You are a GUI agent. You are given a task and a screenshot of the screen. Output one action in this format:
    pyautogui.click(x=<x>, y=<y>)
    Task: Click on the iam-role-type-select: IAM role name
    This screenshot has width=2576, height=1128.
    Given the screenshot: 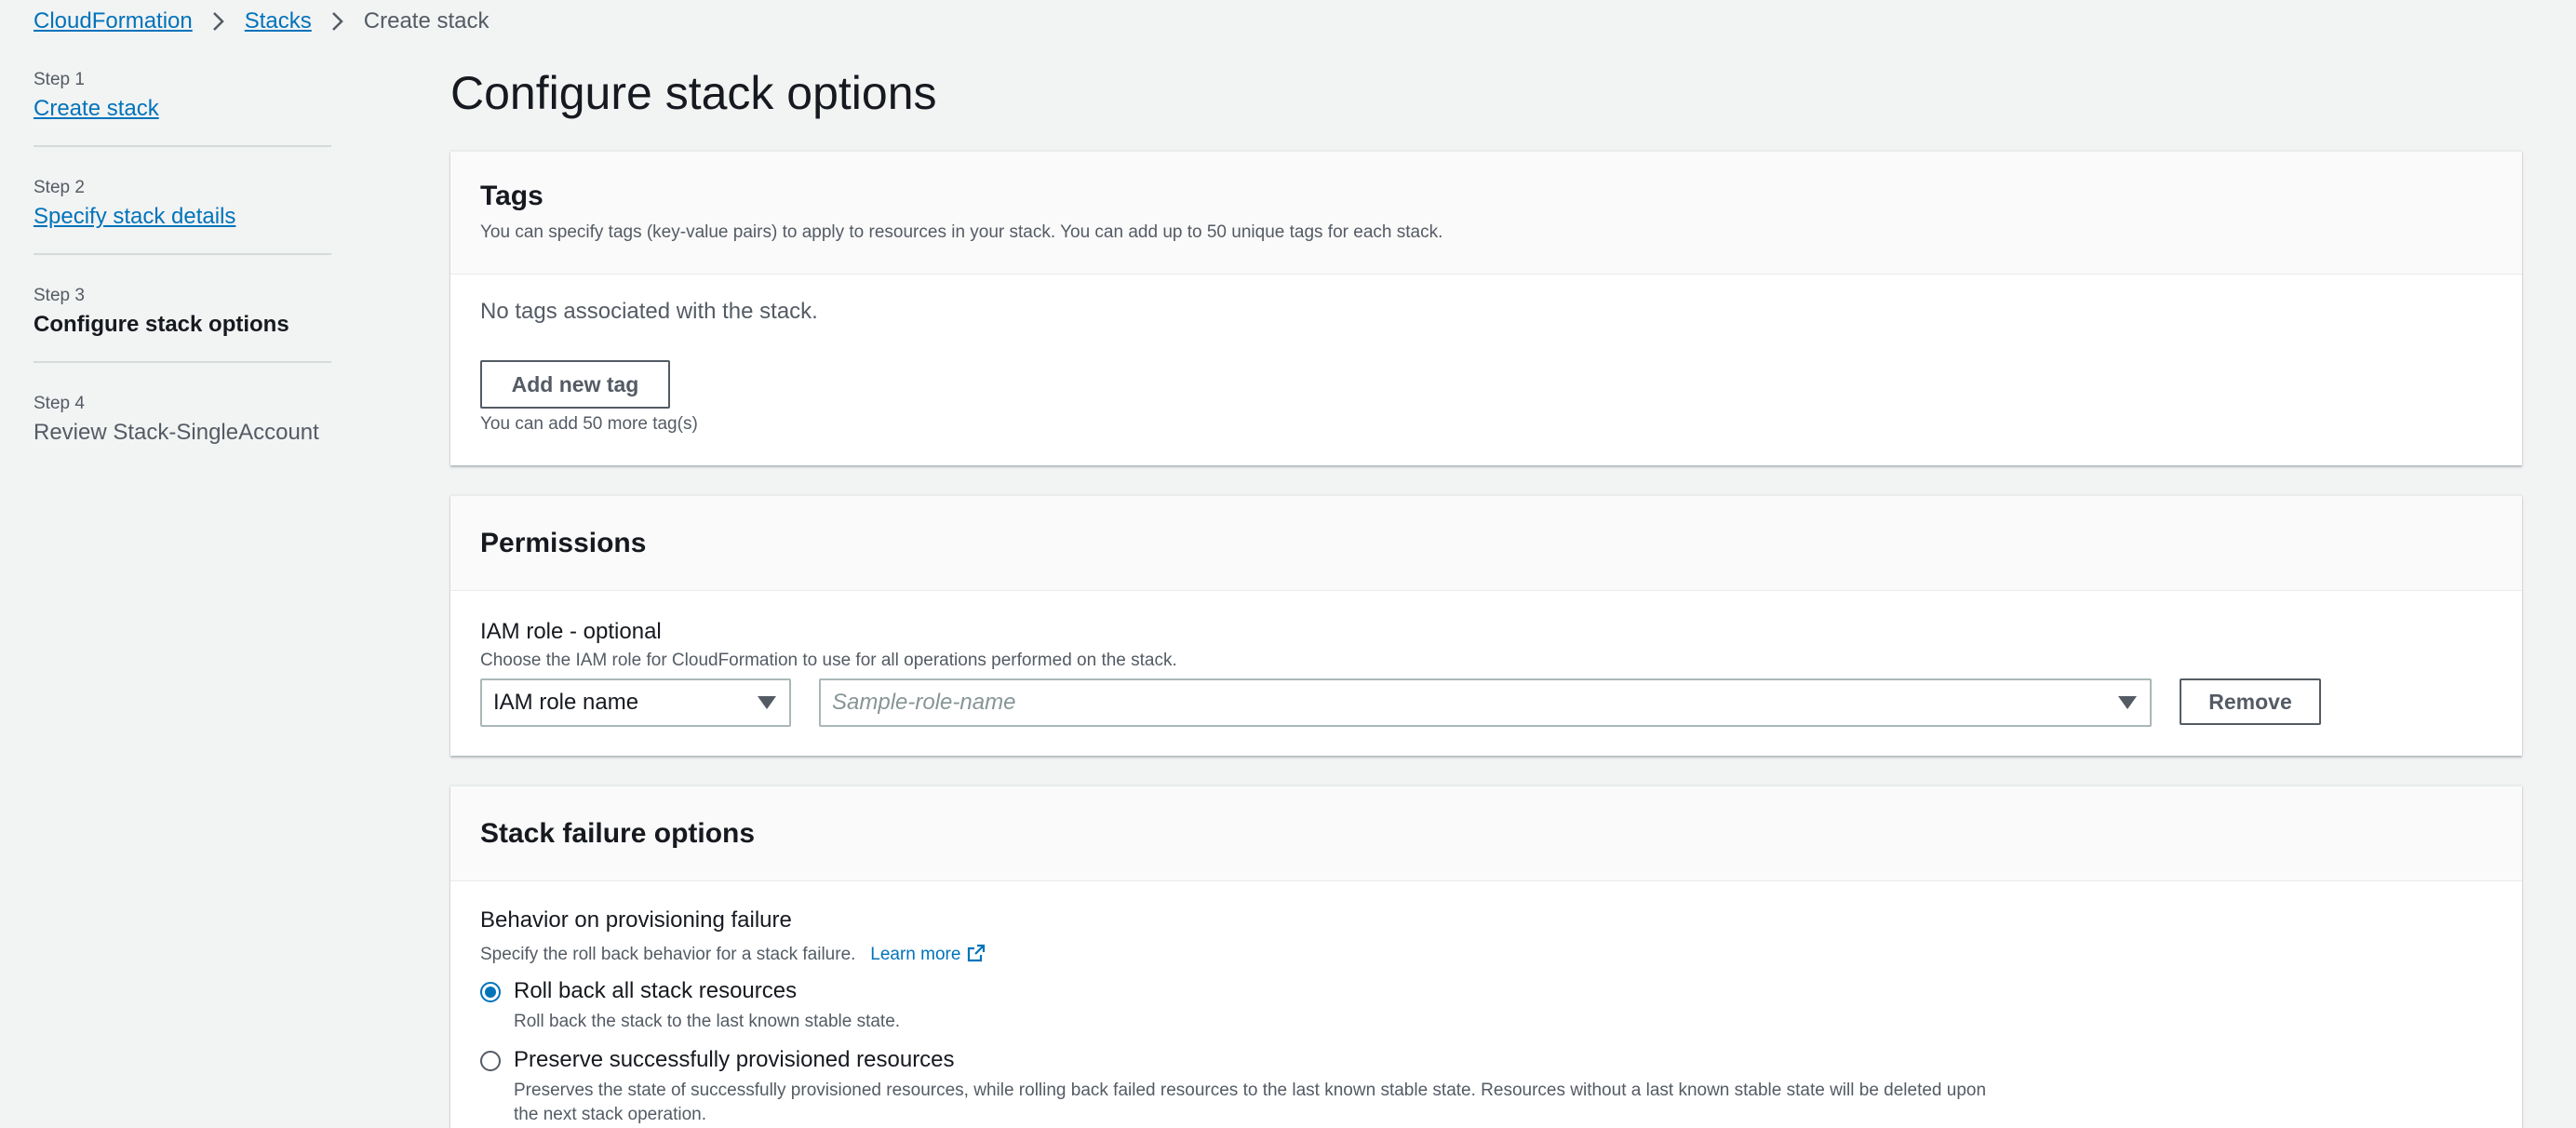 What is the action you would take?
    pyautogui.click(x=635, y=703)
    